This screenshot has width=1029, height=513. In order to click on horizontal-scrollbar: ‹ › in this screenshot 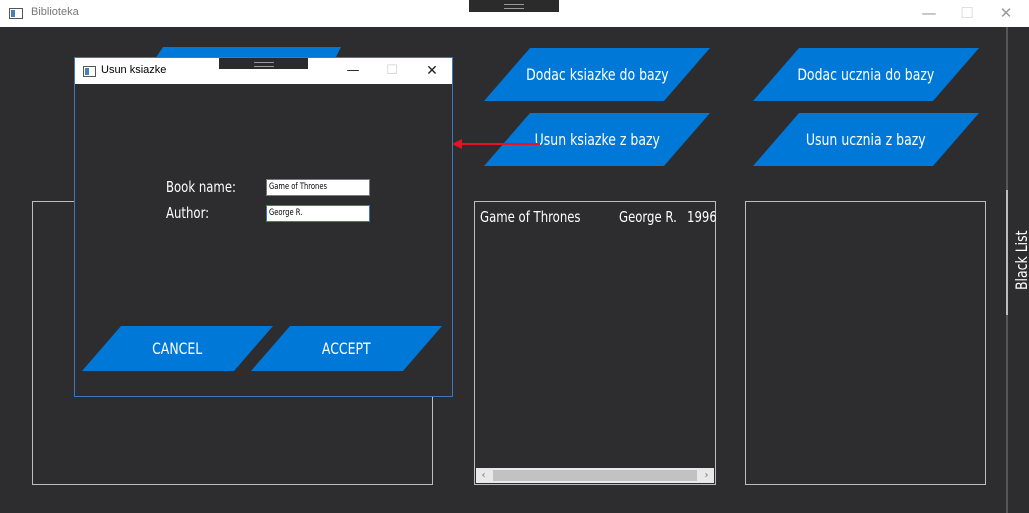, I will do `click(595, 475)`.